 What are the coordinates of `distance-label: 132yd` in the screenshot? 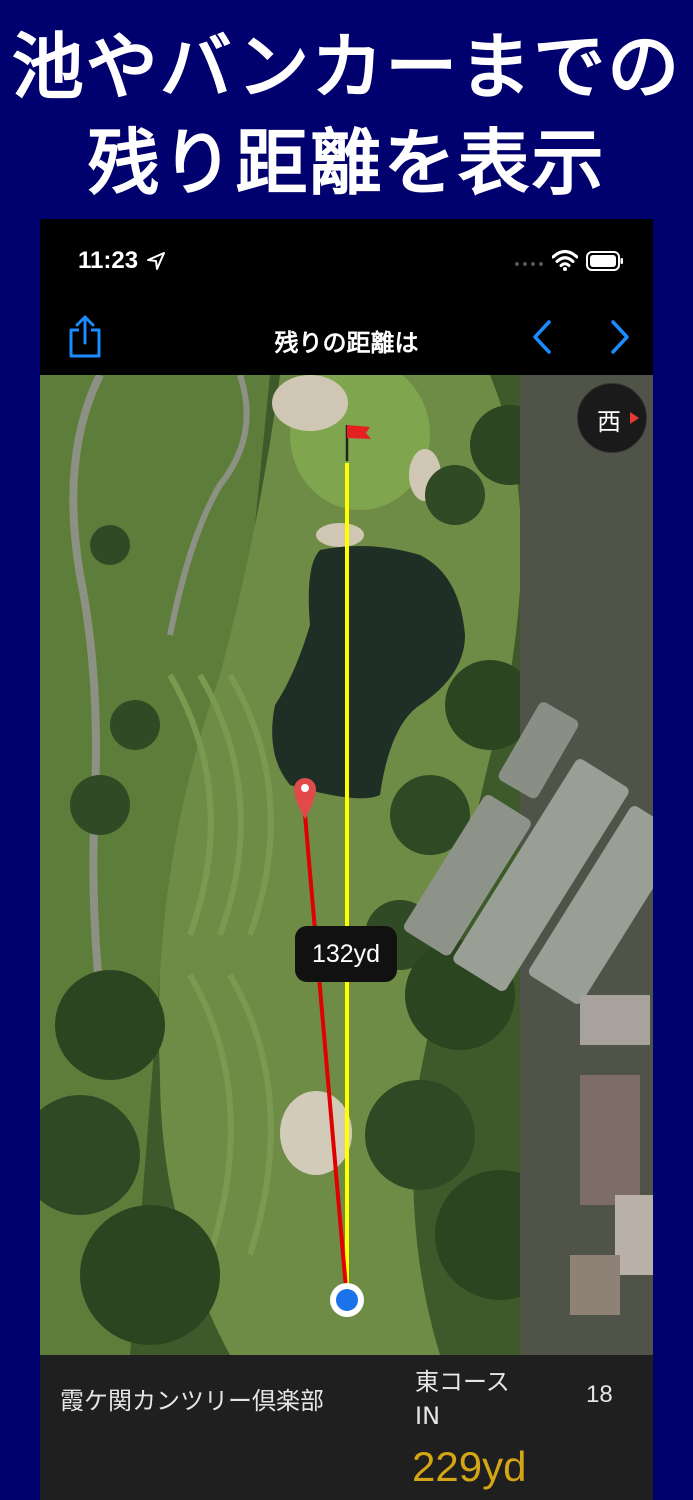 It's located at (346, 954).